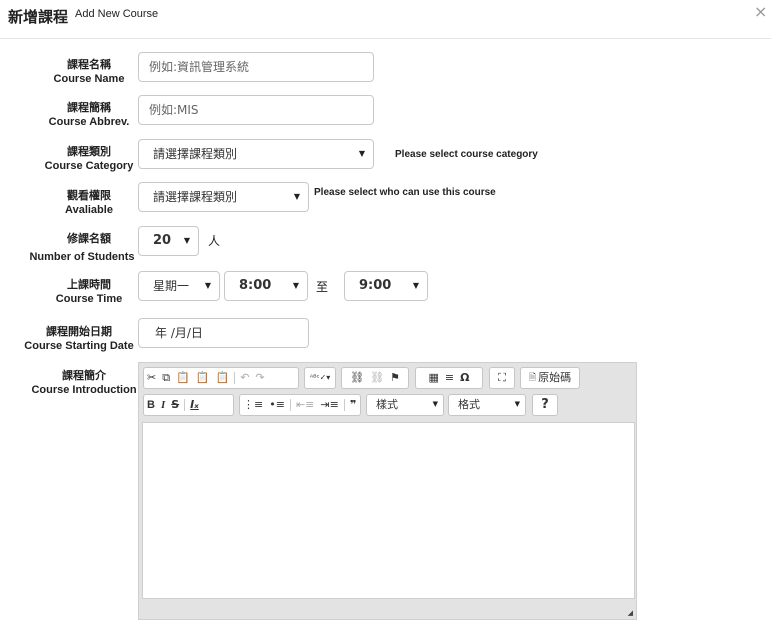 This screenshot has width=771, height=621. I want to click on available-label: 觀看權限 Avaliable, so click(89, 202).